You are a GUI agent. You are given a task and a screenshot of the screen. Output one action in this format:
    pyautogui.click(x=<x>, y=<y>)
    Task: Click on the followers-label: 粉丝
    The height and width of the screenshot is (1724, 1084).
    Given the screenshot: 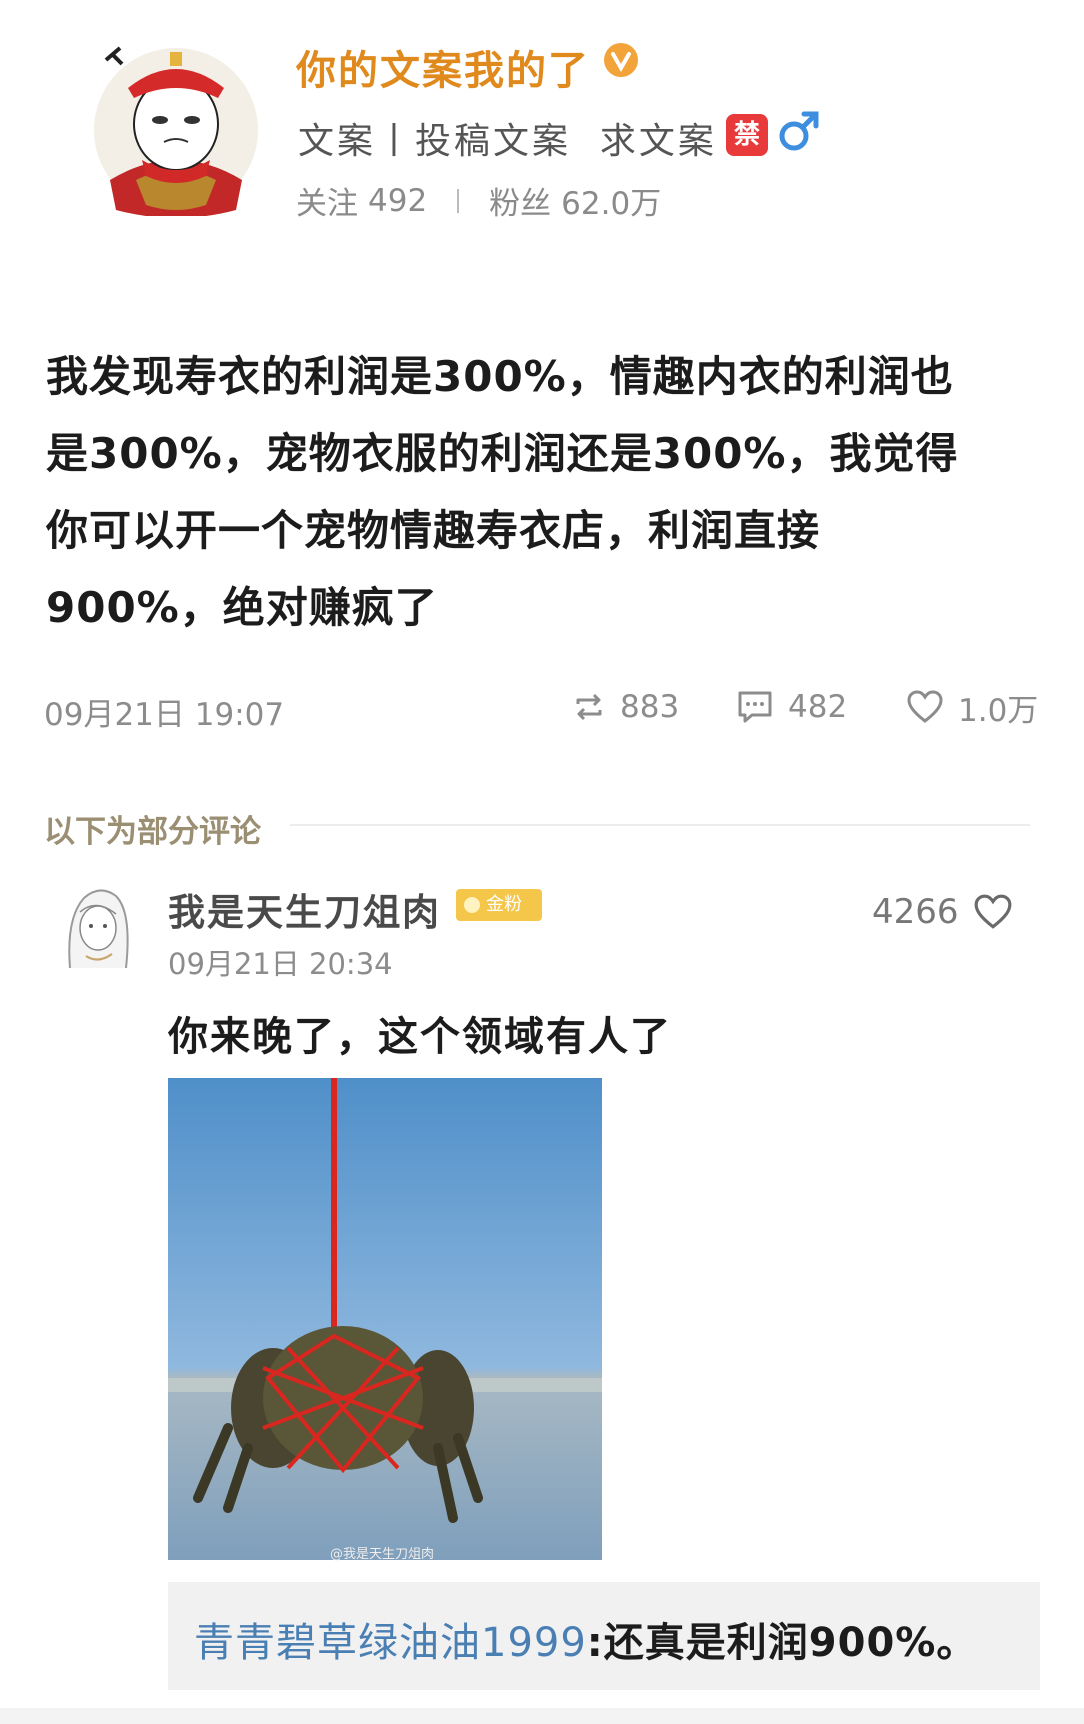 What is the action you would take?
    pyautogui.click(x=520, y=204)
    